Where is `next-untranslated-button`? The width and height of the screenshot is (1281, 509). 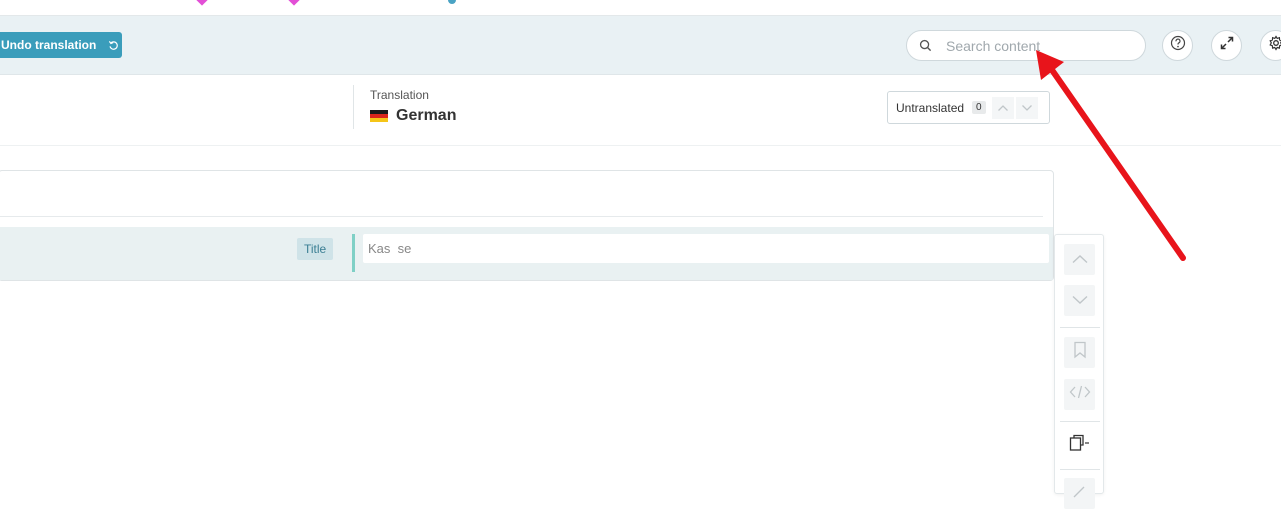
next-untranslated-button is located at coordinates (1027, 108).